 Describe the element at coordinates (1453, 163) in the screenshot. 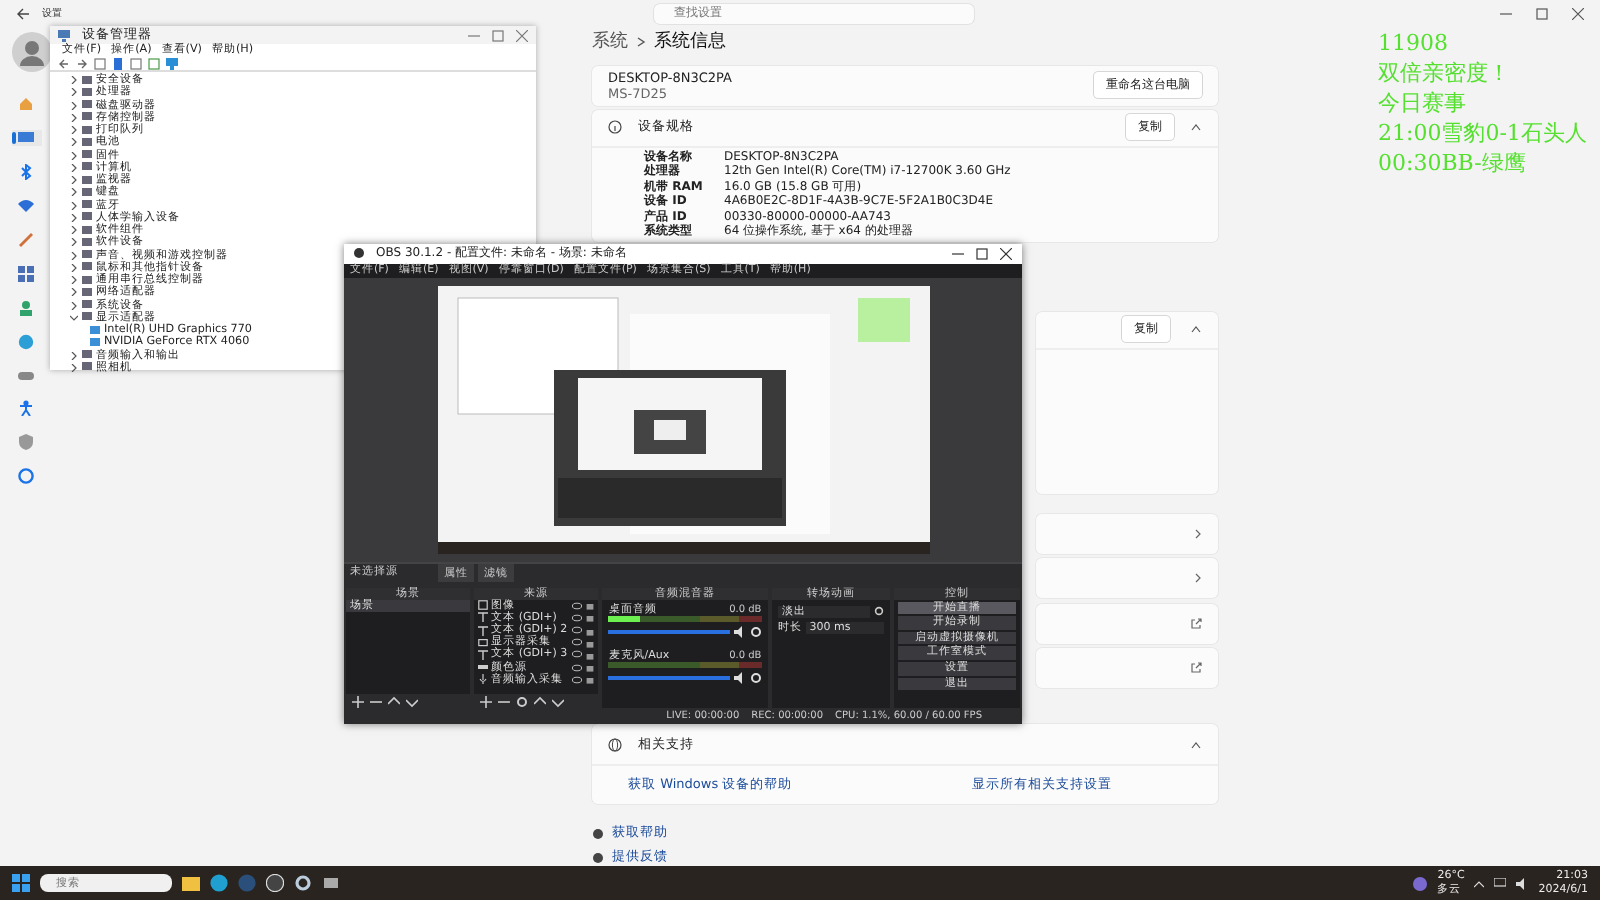

I see `overlay-text: 00:30BB-绿鹰` at that location.